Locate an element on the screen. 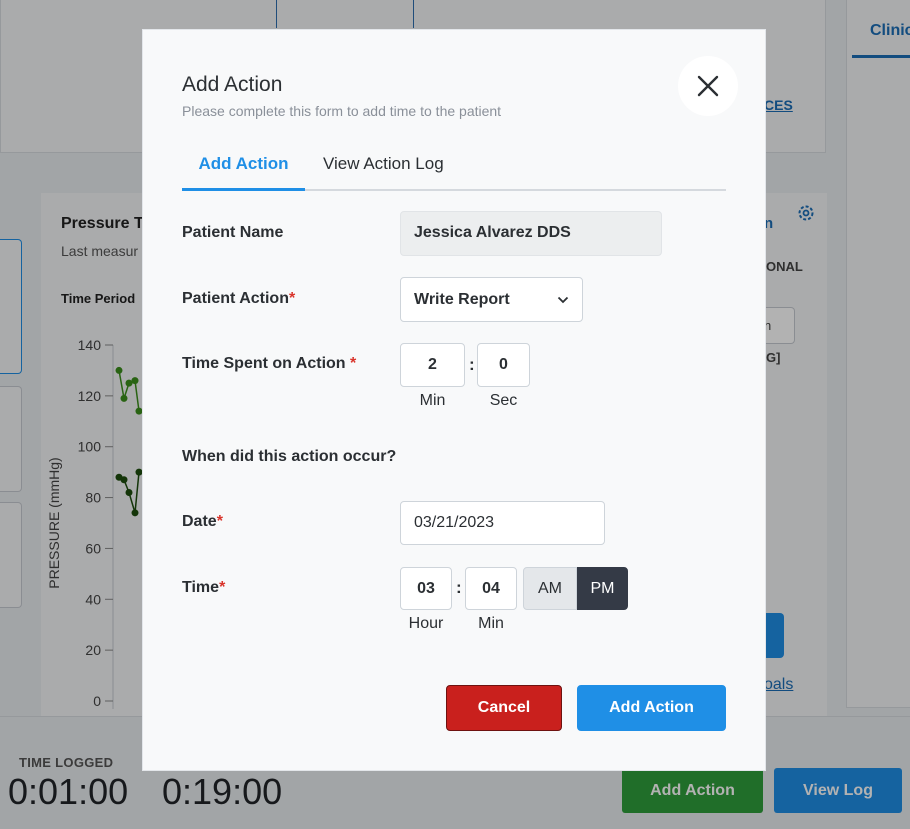 Image resolution: width=910 pixels, height=829 pixels. minute-unit-label: Min is located at coordinates (491, 623).